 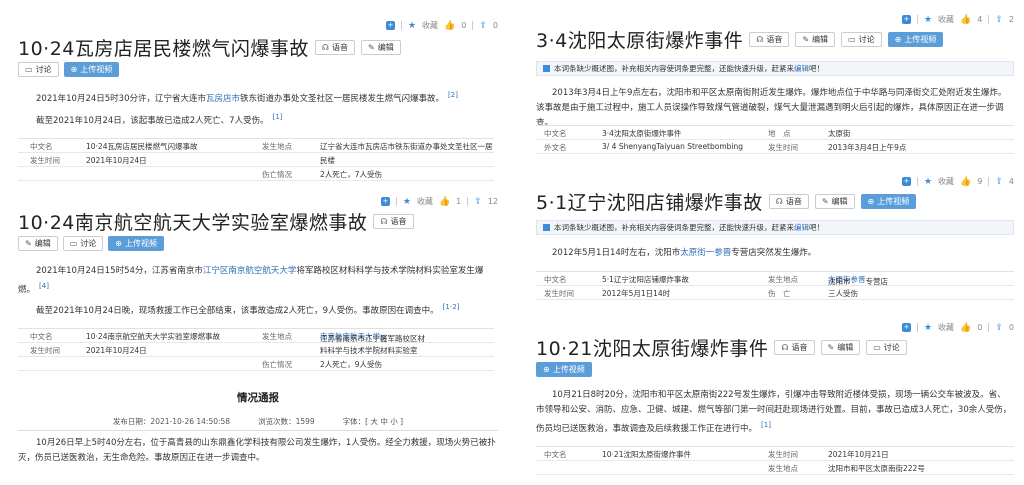 I want to click on article-title: 3·4沈阳太原街爆炸事件, so click(x=640, y=41).